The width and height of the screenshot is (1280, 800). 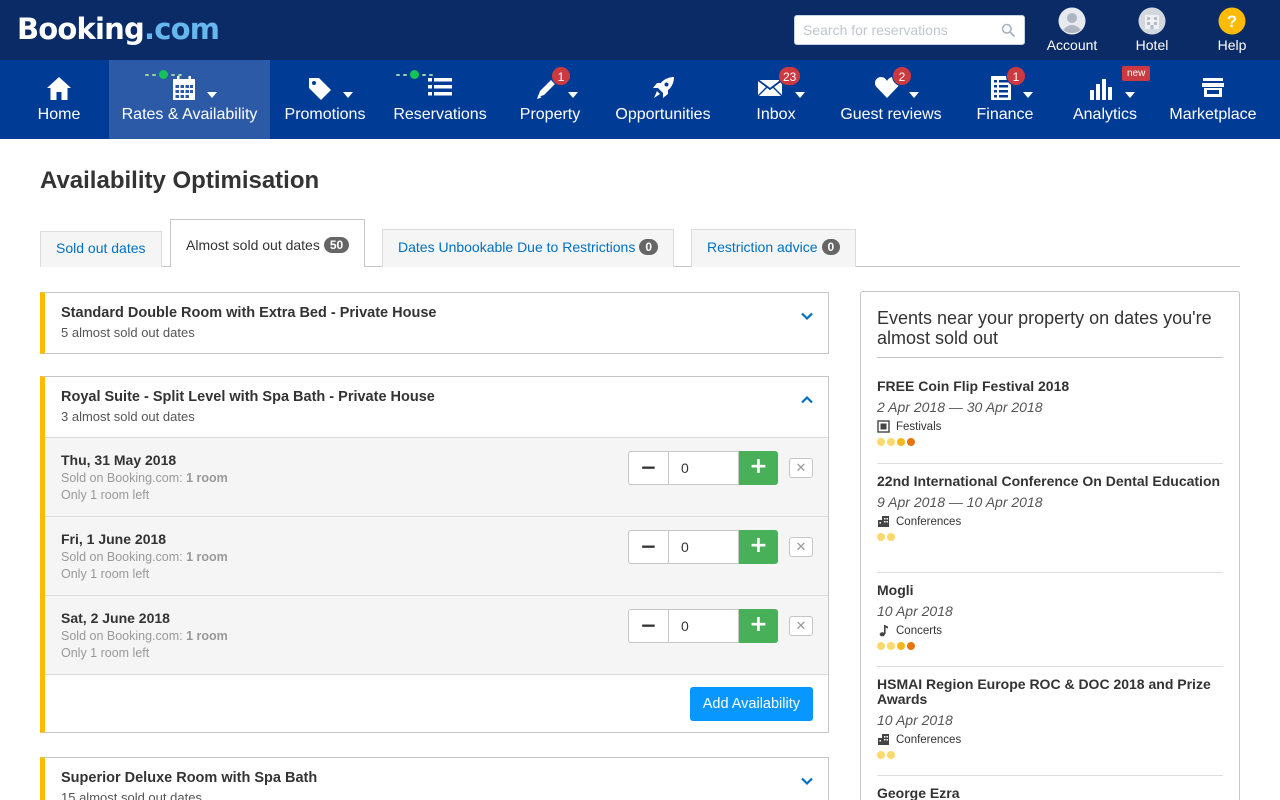 I want to click on hotel-label: Hotel, so click(x=1152, y=45).